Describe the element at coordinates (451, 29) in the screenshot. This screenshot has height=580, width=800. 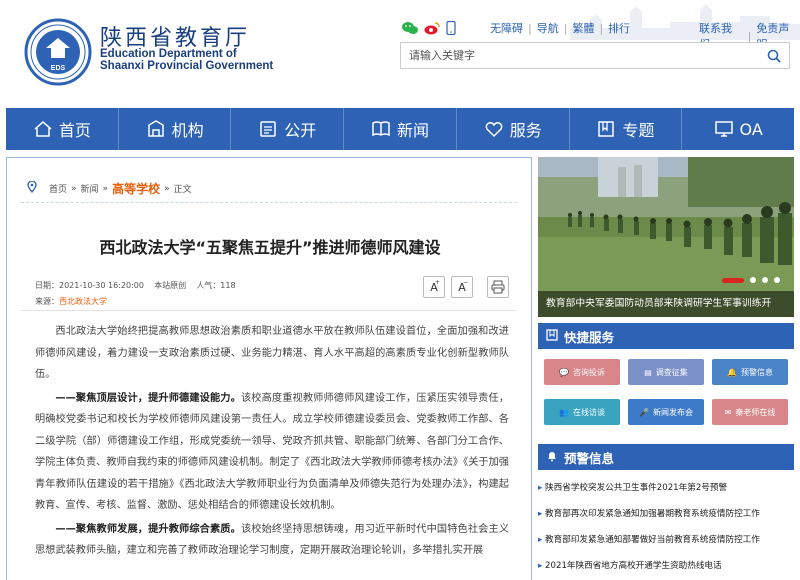
I see `mobile-icon` at that location.